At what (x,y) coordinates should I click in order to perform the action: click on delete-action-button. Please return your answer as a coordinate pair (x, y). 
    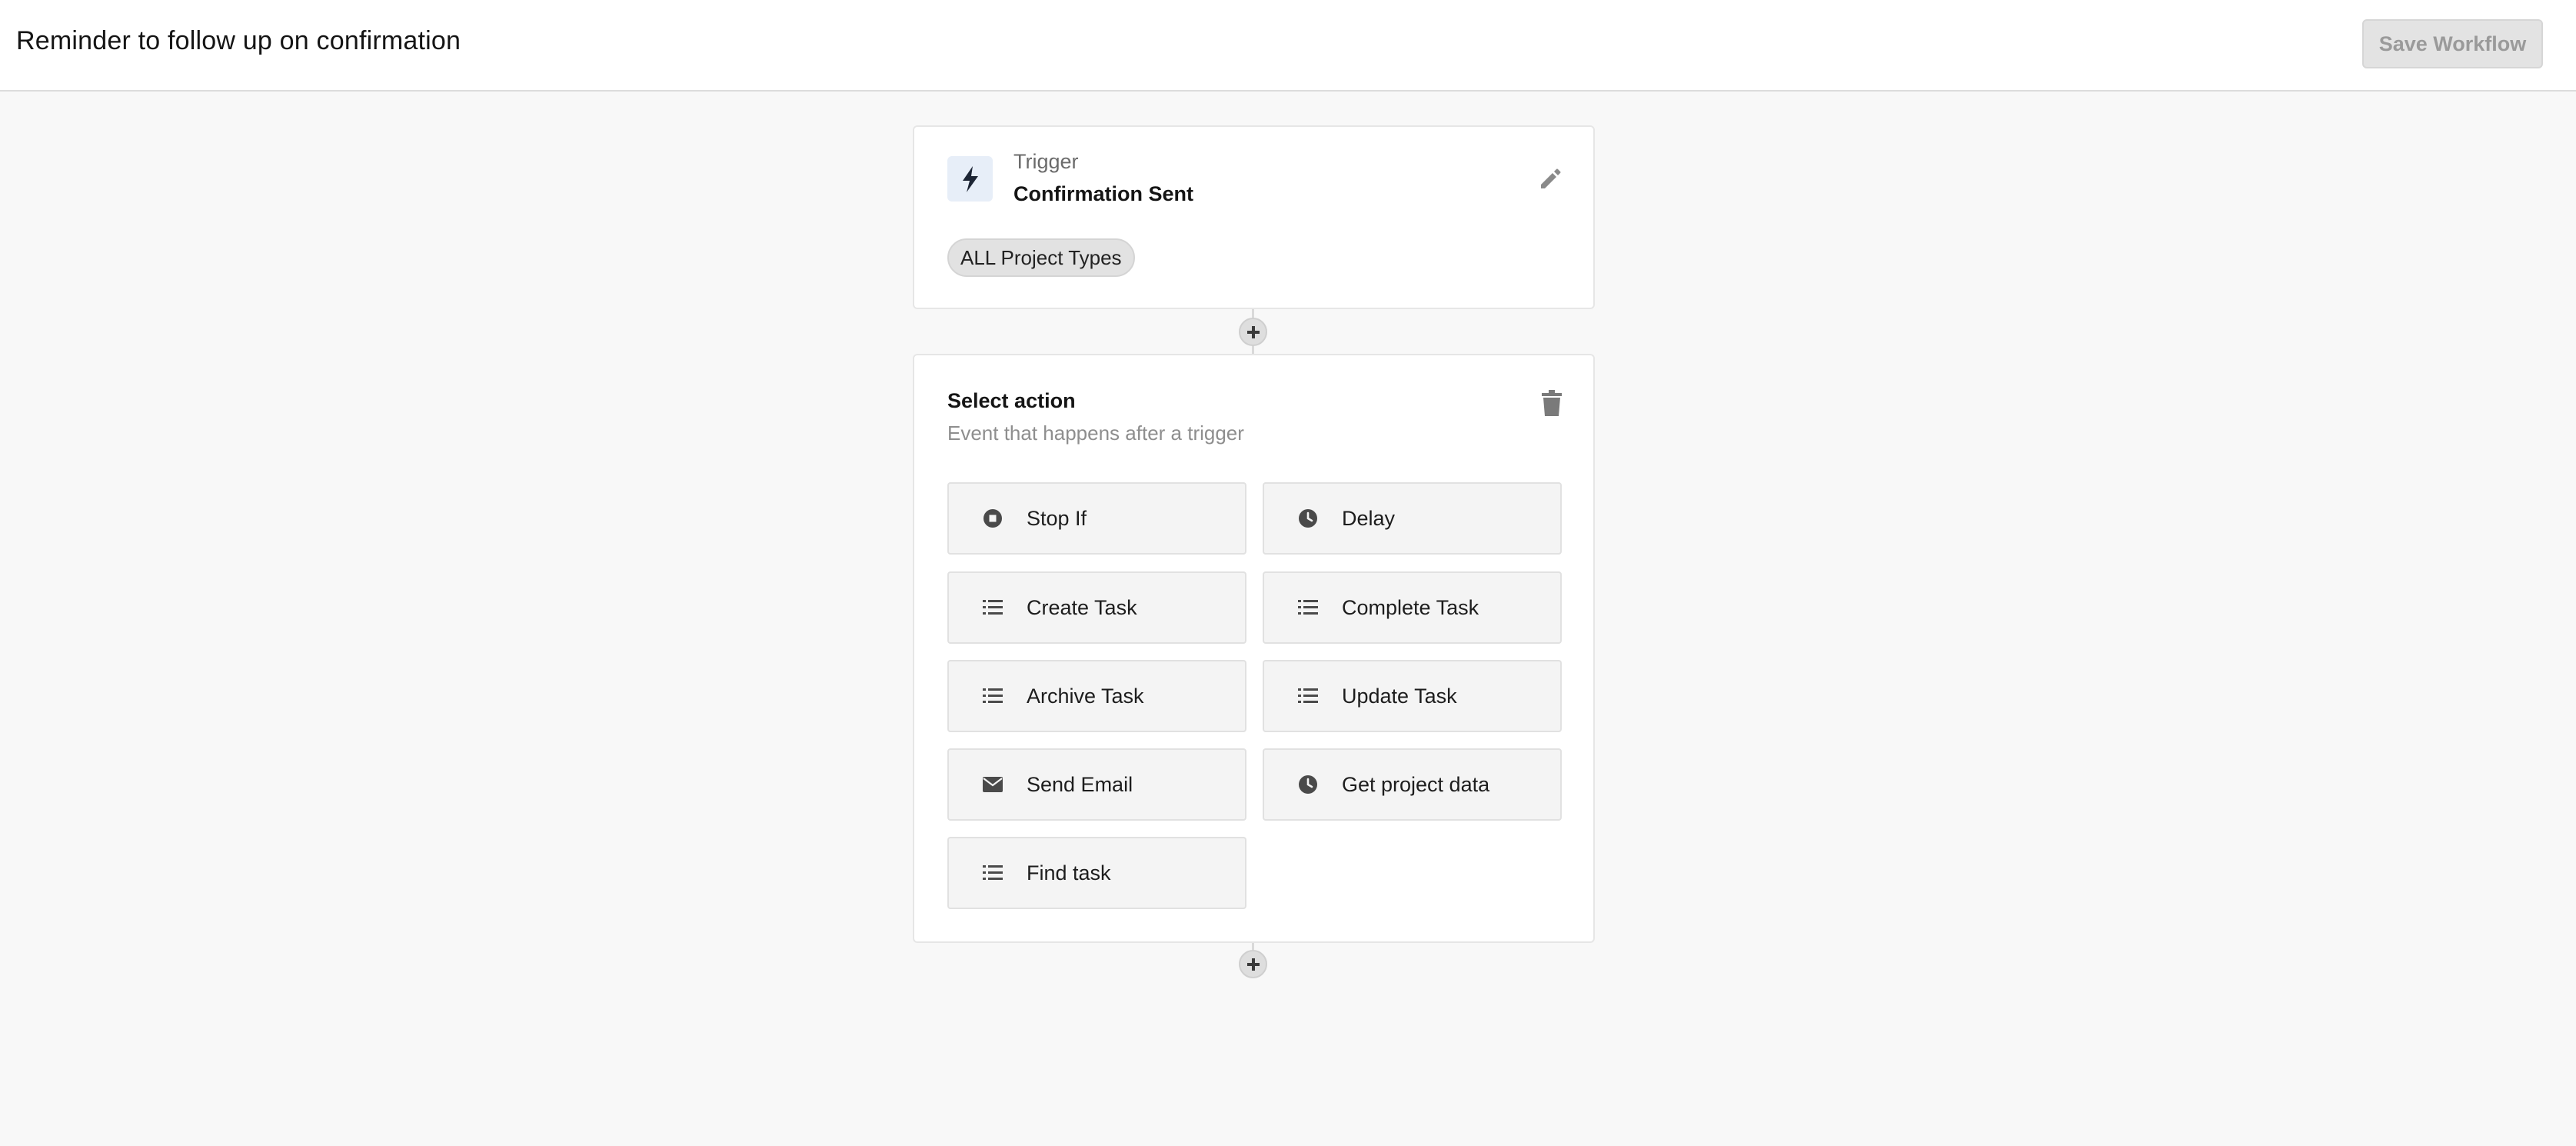
    Looking at the image, I should click on (1552, 403).